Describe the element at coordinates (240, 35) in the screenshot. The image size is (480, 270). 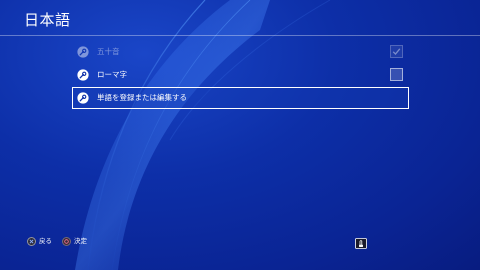
I see `header-divider` at that location.